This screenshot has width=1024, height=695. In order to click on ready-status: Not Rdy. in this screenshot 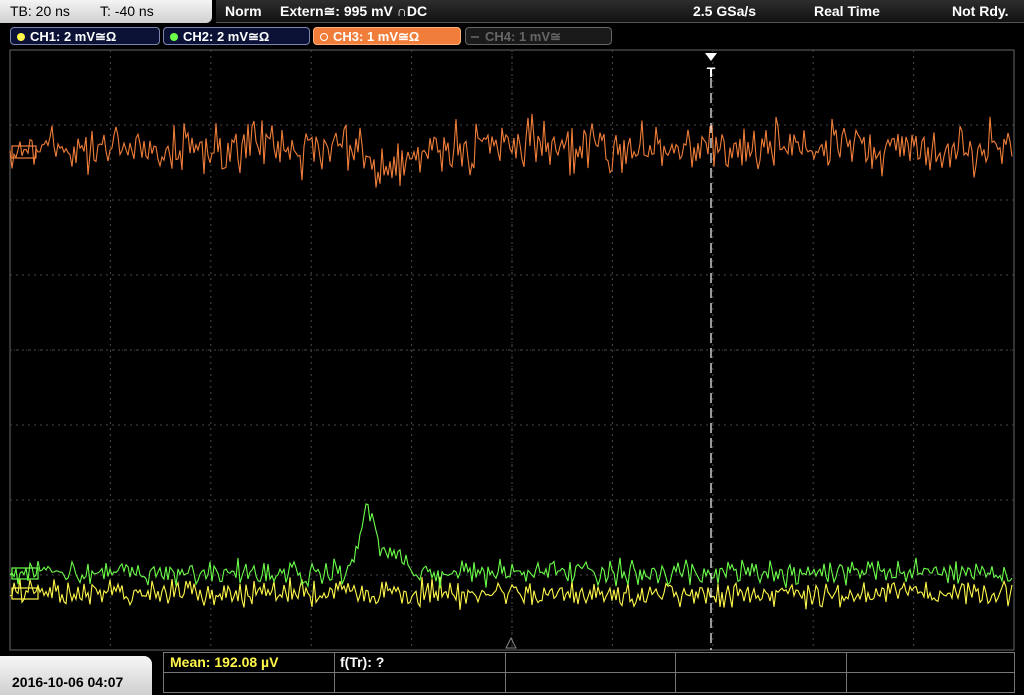, I will do `click(980, 11)`.